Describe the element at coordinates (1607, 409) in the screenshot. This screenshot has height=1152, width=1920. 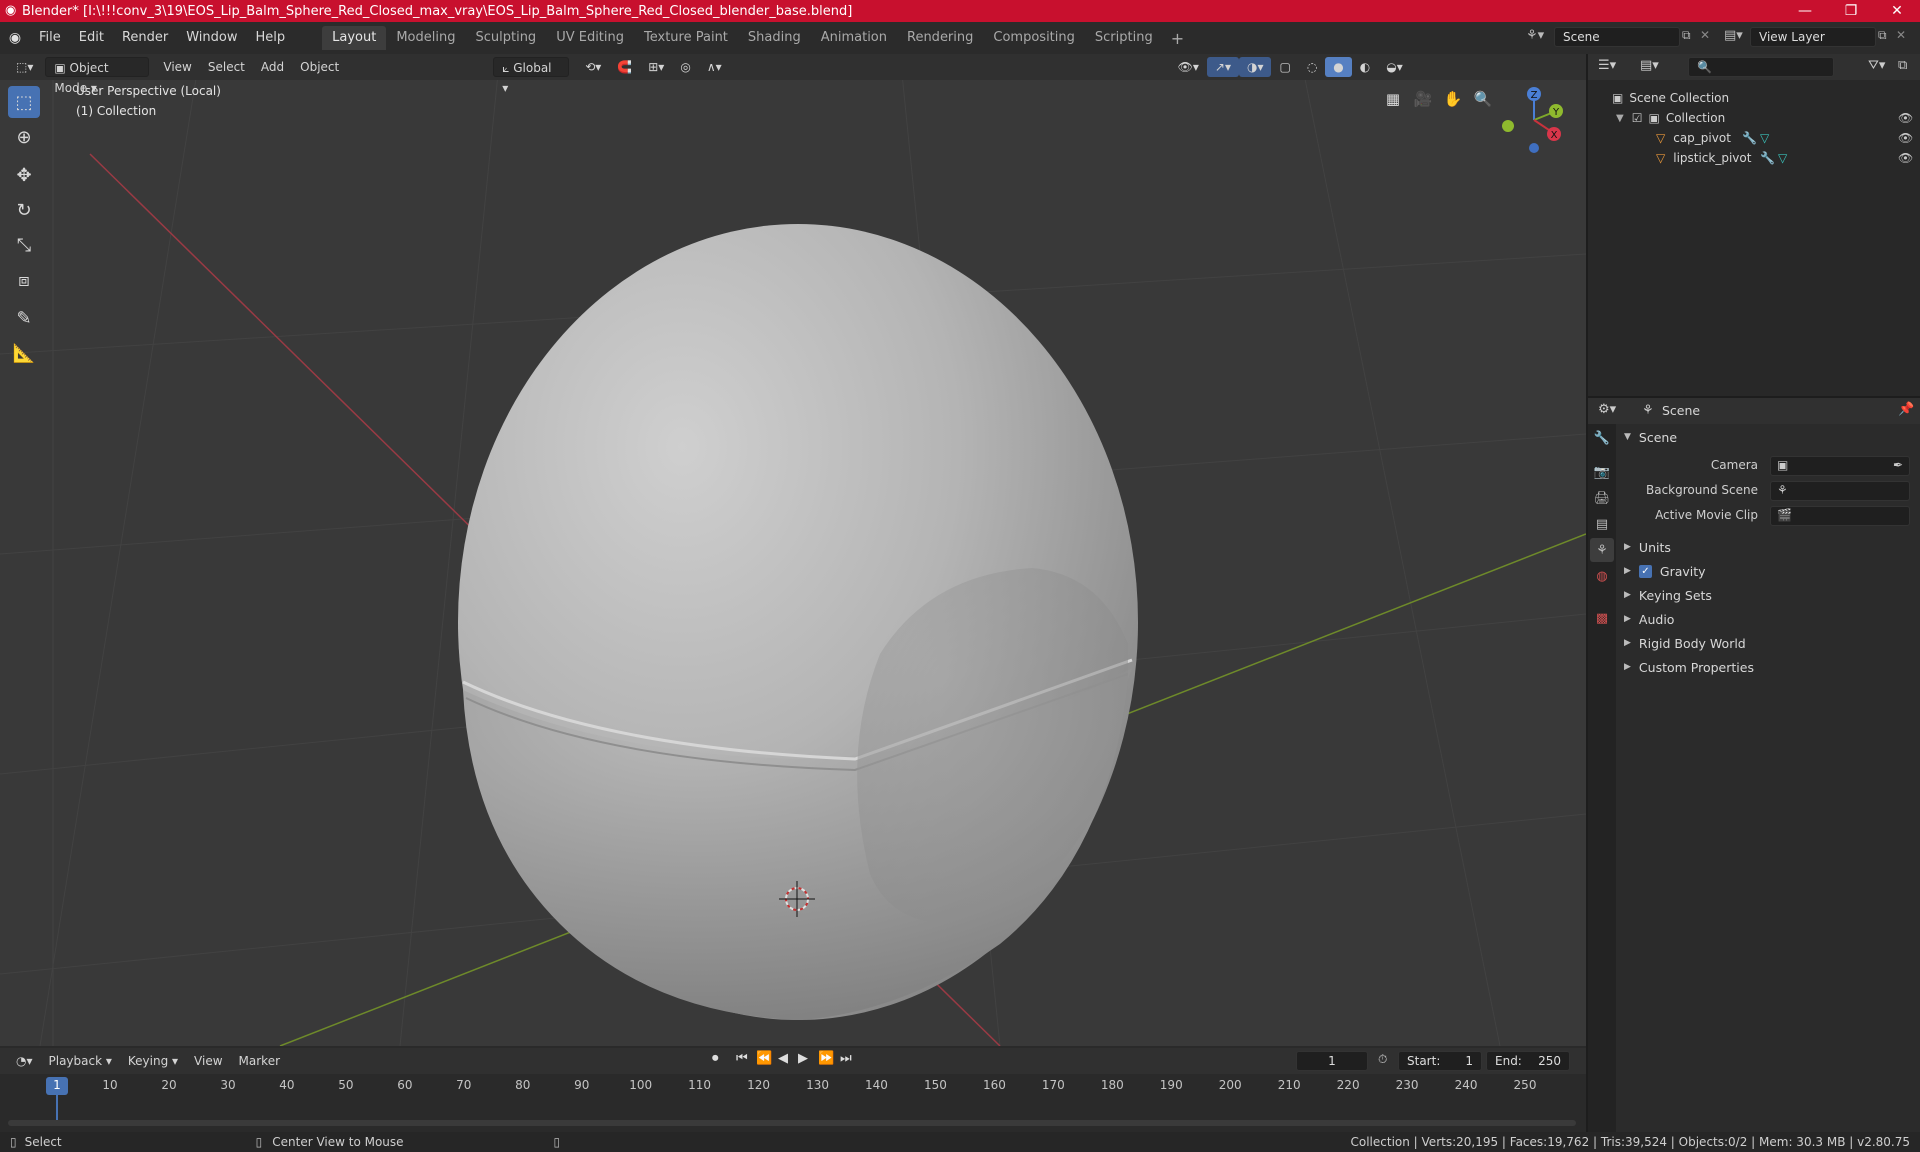
I see `properties-editor-type-icon: ⚙▾` at that location.